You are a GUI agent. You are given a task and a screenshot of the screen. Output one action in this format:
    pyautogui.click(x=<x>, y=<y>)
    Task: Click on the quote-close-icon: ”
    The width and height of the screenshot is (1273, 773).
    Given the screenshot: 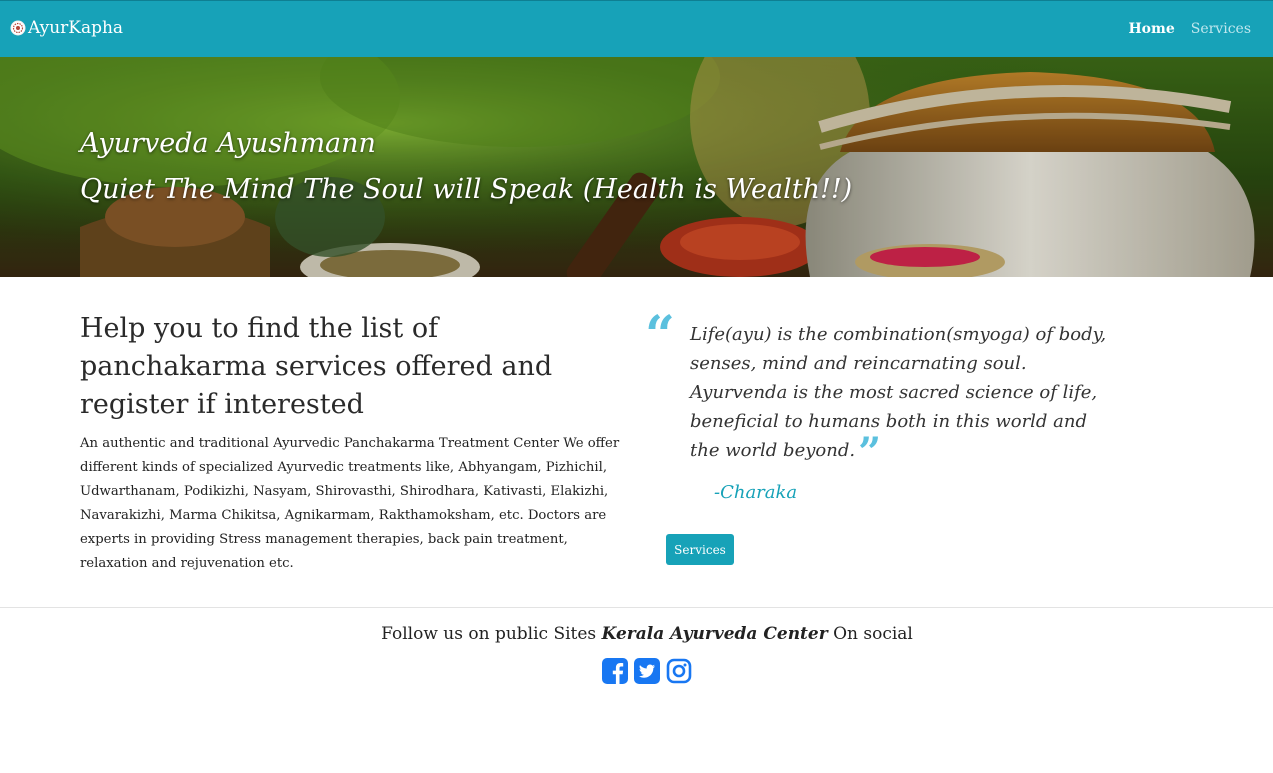 What is the action you would take?
    pyautogui.click(x=870, y=452)
    